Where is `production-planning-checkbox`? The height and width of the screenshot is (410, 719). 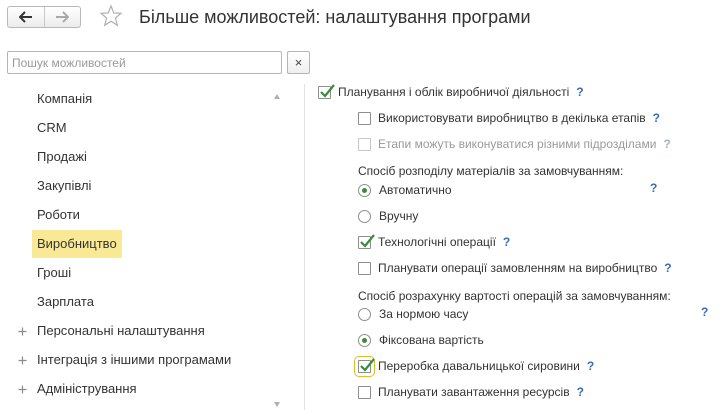 production-planning-checkbox is located at coordinates (326, 91).